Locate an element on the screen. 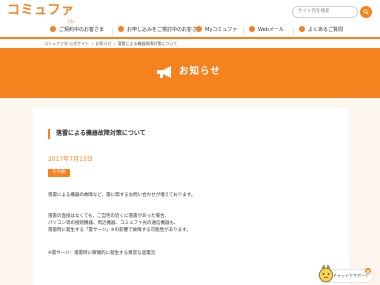 This screenshot has width=380, height=285. article-footnote: ※雷サージ：落雷時に瞬間的に発生する異常な過電流 is located at coordinates (102, 253).